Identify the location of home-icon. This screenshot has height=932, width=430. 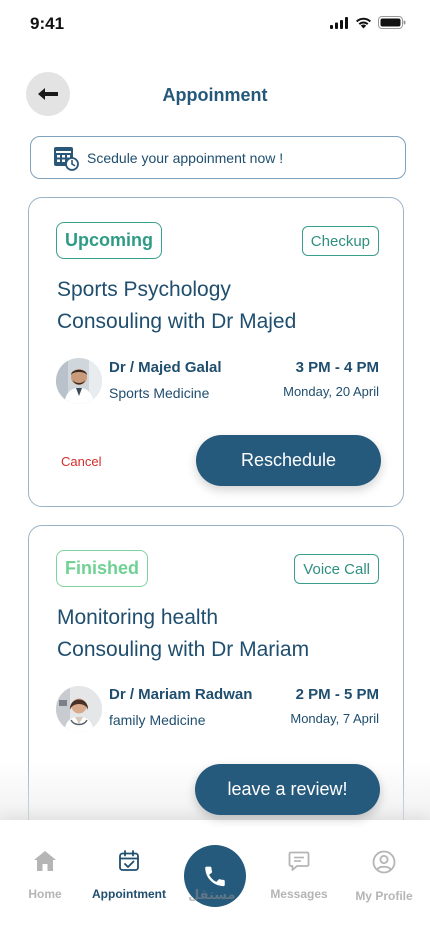
(45, 861).